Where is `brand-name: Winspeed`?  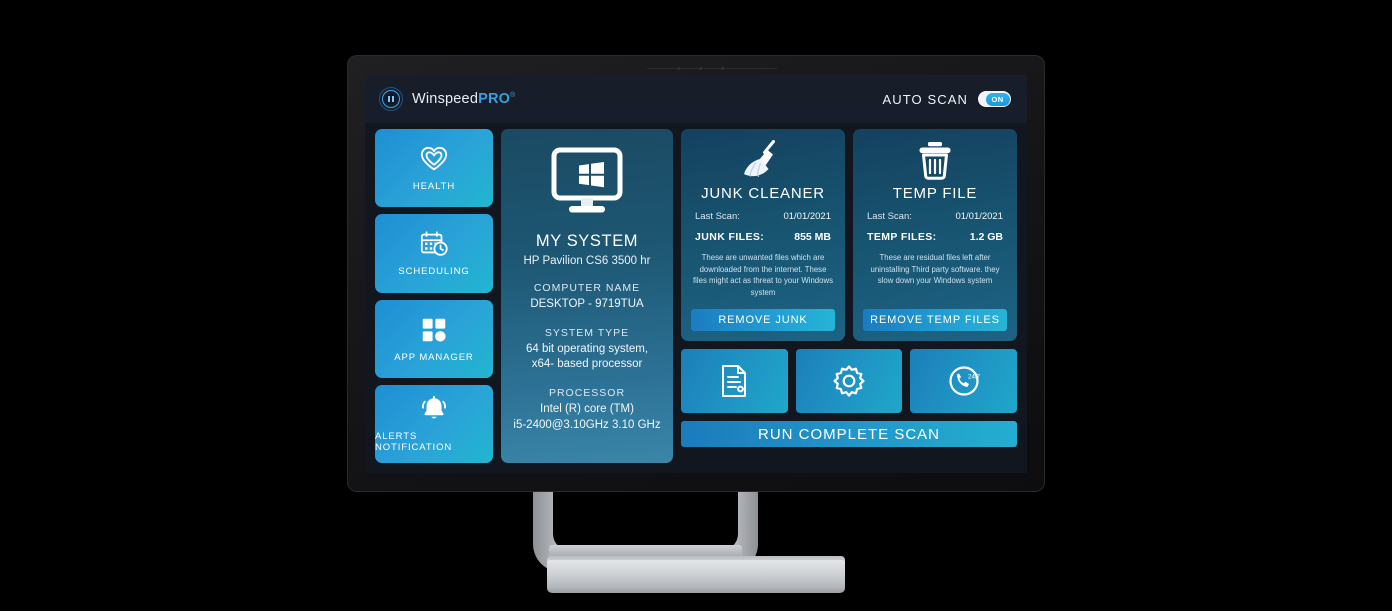
brand-name: Winspeed is located at coordinates (445, 99).